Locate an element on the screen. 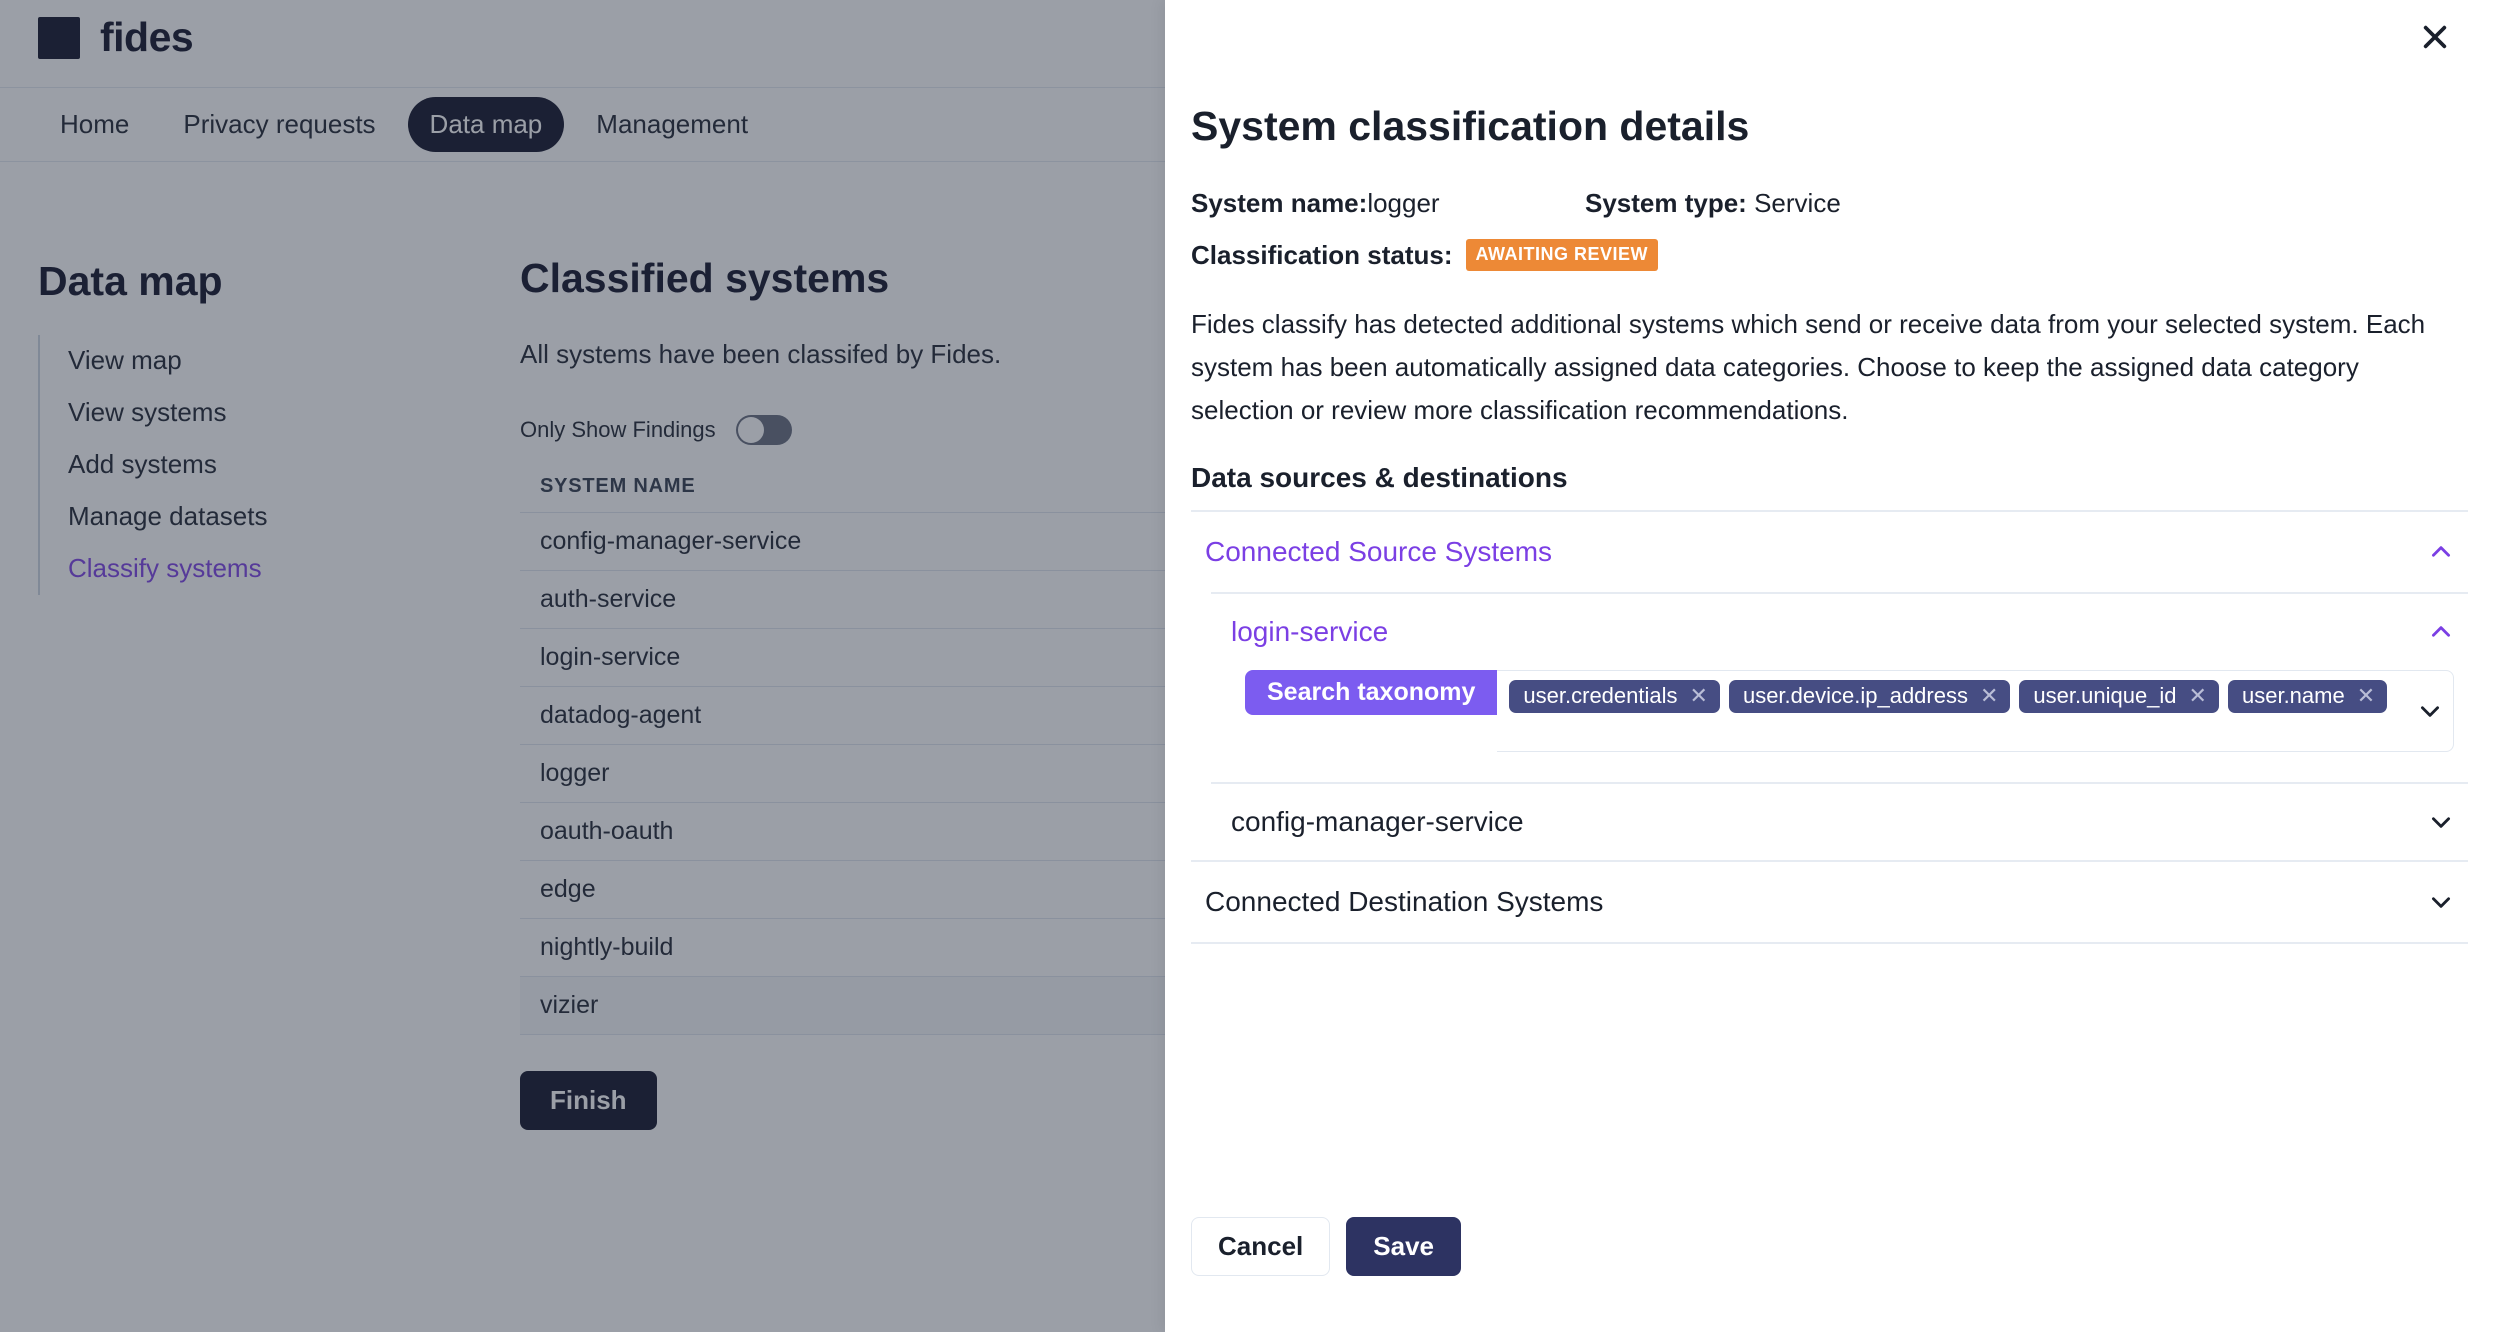  accordion-header: login-service is located at coordinates (1839, 632).